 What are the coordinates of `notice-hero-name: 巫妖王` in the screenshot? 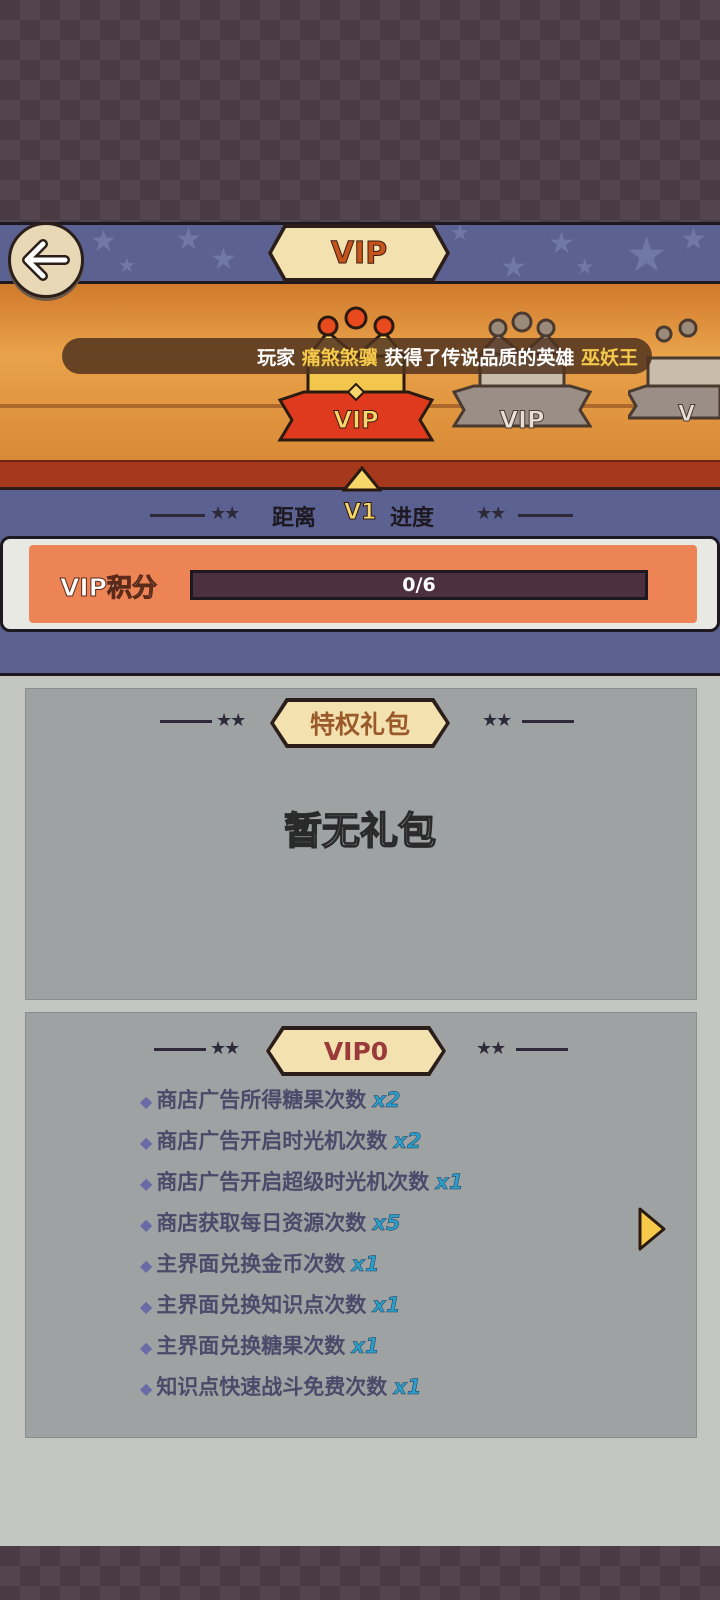 It's located at (609, 357).